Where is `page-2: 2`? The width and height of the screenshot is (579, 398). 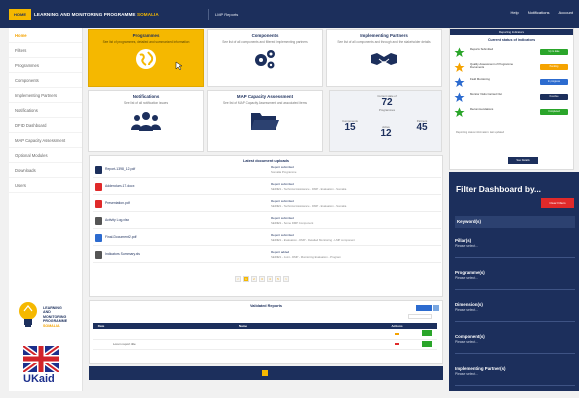
page-2: 2 is located at coordinates (254, 279).